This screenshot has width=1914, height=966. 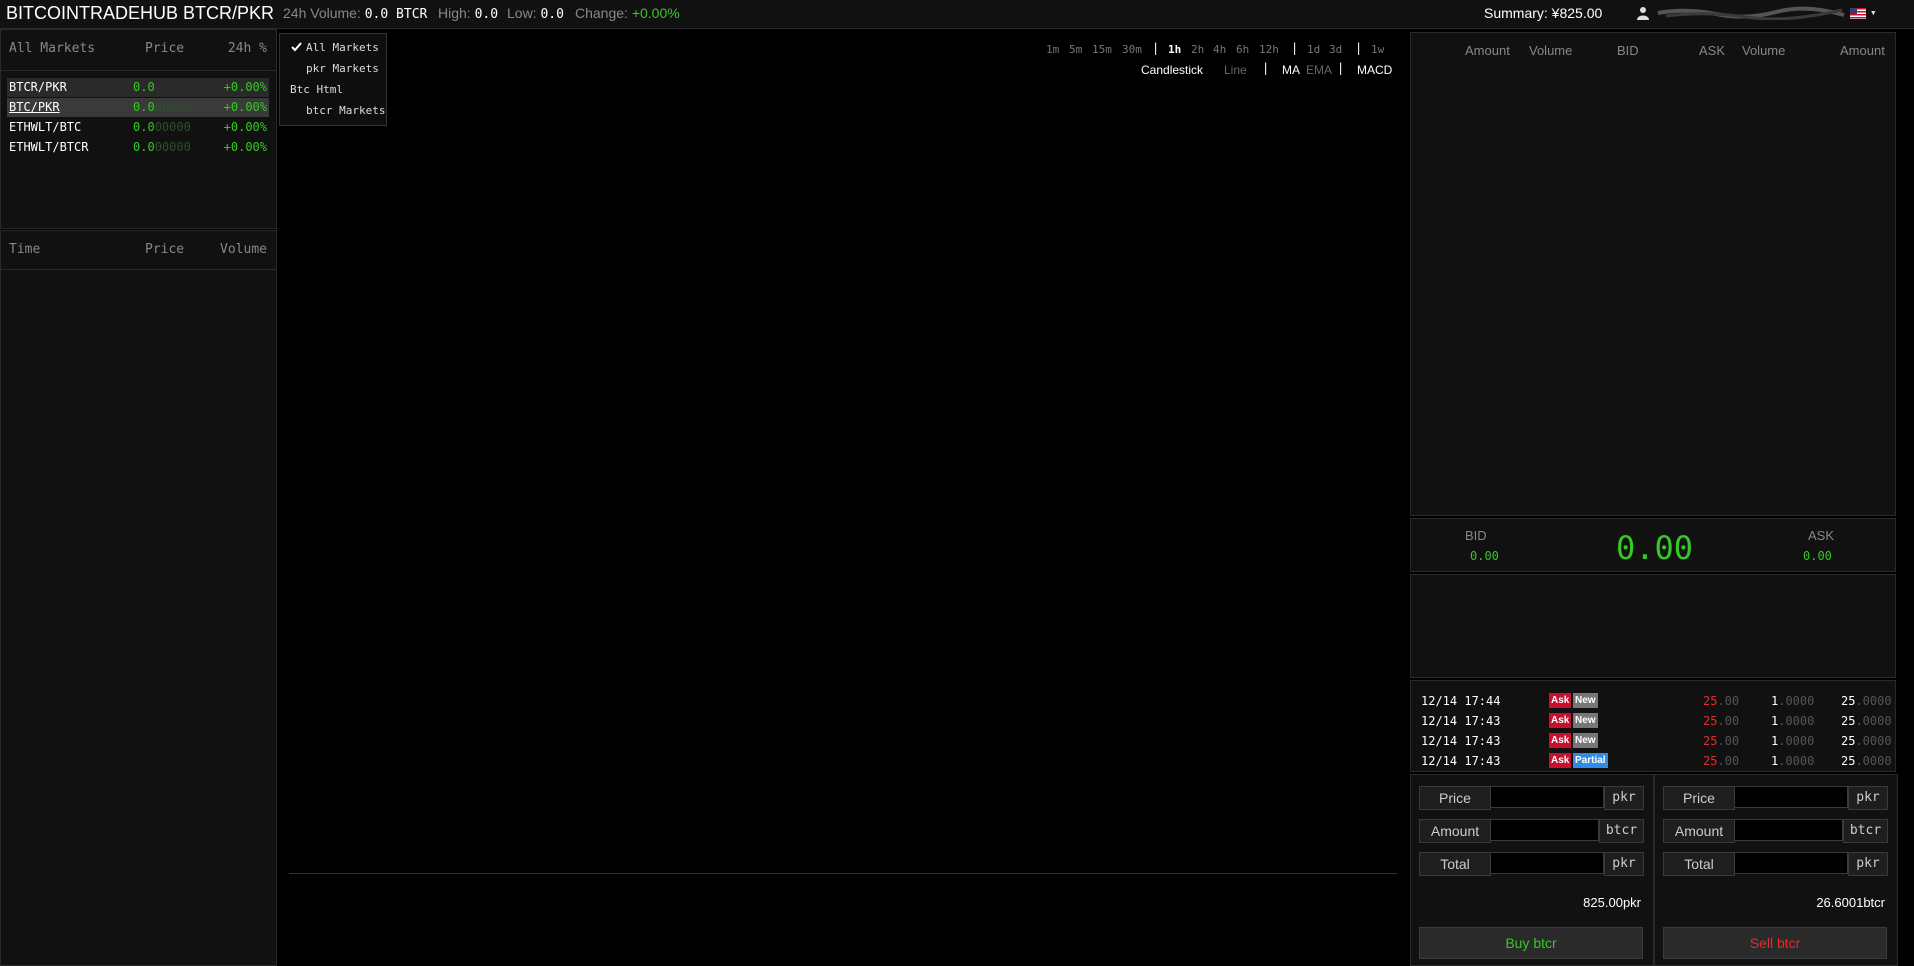 I want to click on timeframe-4h: 4h, so click(x=1219, y=49).